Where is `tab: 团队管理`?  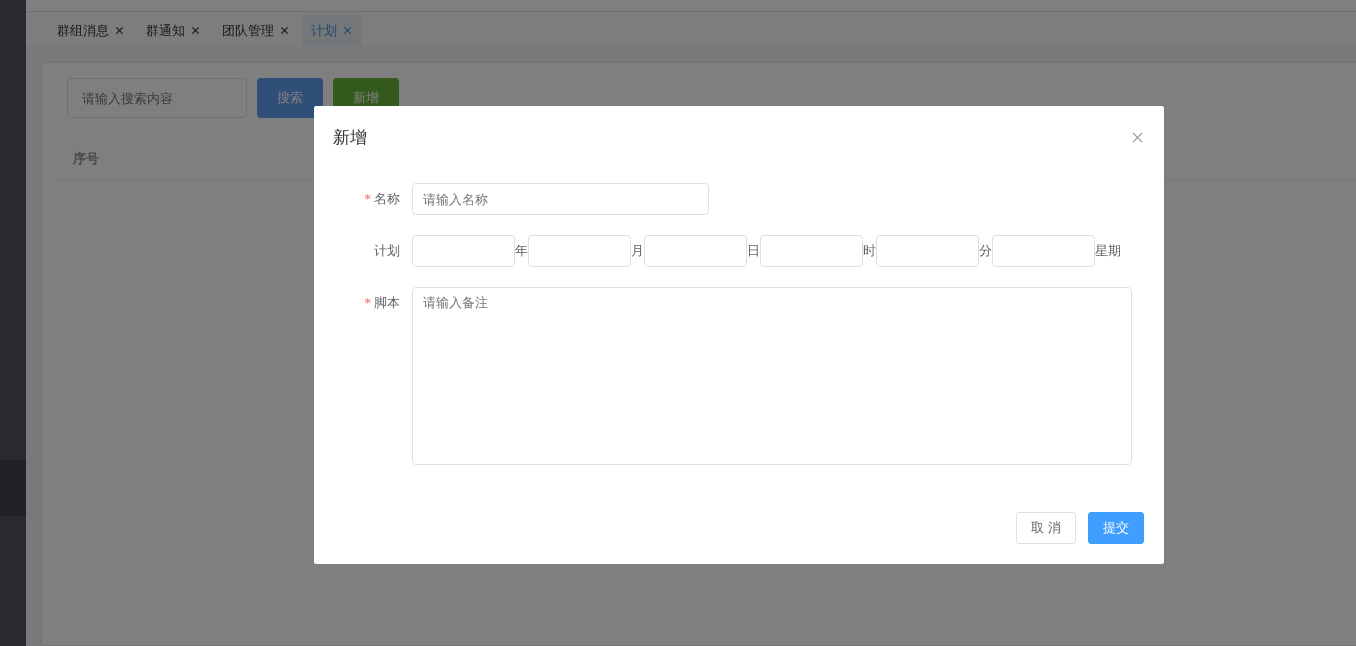
tab: 团队管理 is located at coordinates (255, 30).